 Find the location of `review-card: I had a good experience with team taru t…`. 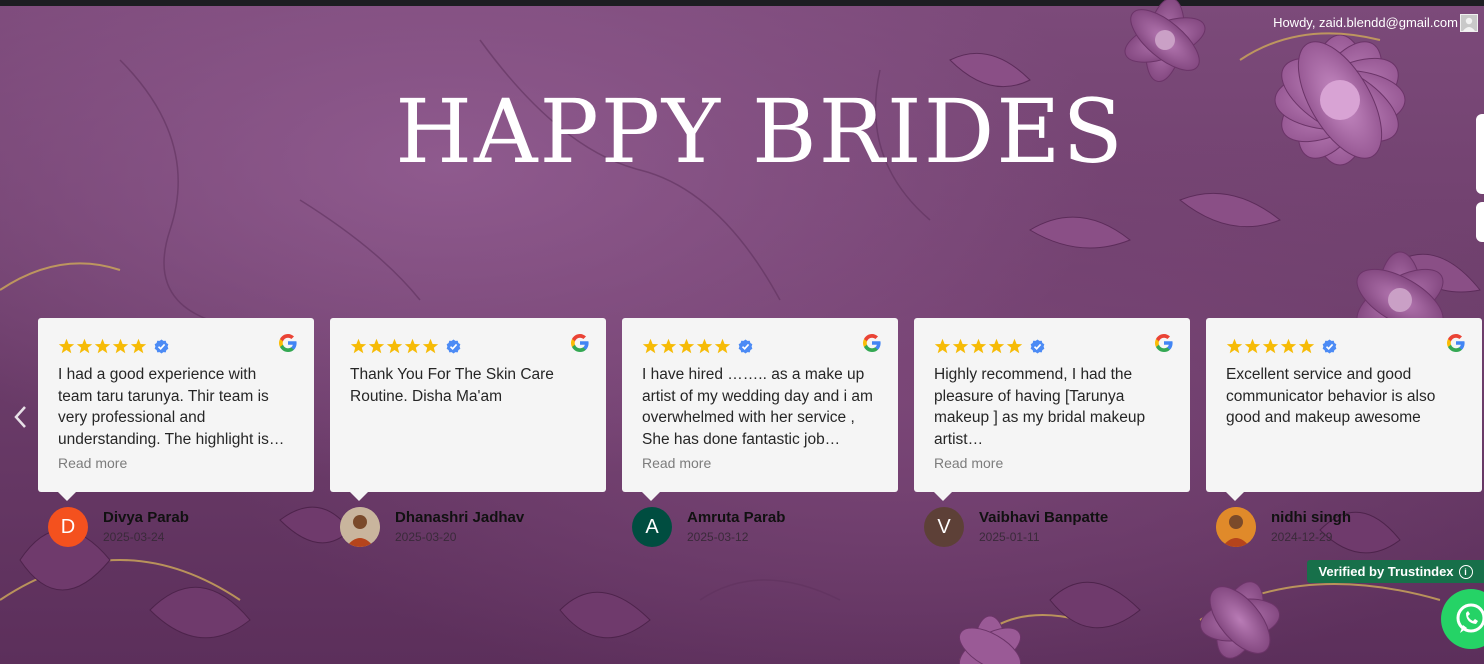

review-card: I had a good experience with team taru t… is located at coordinates (176, 409).